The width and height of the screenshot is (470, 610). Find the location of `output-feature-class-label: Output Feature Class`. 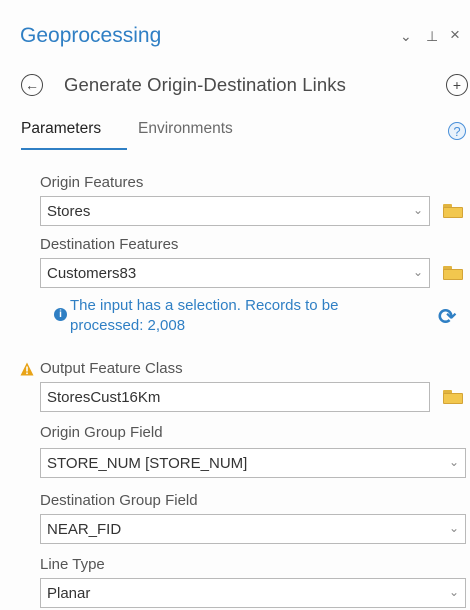

output-feature-class-label: Output Feature Class is located at coordinates (111, 368).